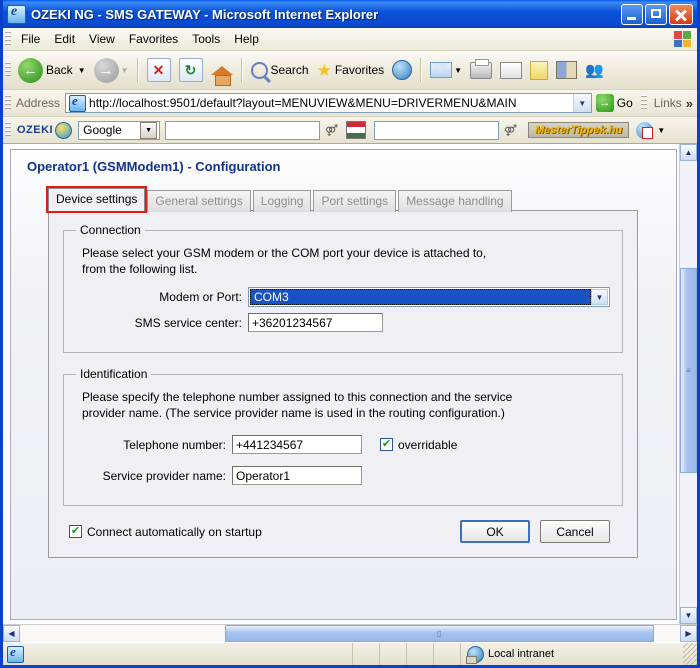 This screenshot has height=668, width=700. I want to click on identification-legend: Identification, so click(114, 374).